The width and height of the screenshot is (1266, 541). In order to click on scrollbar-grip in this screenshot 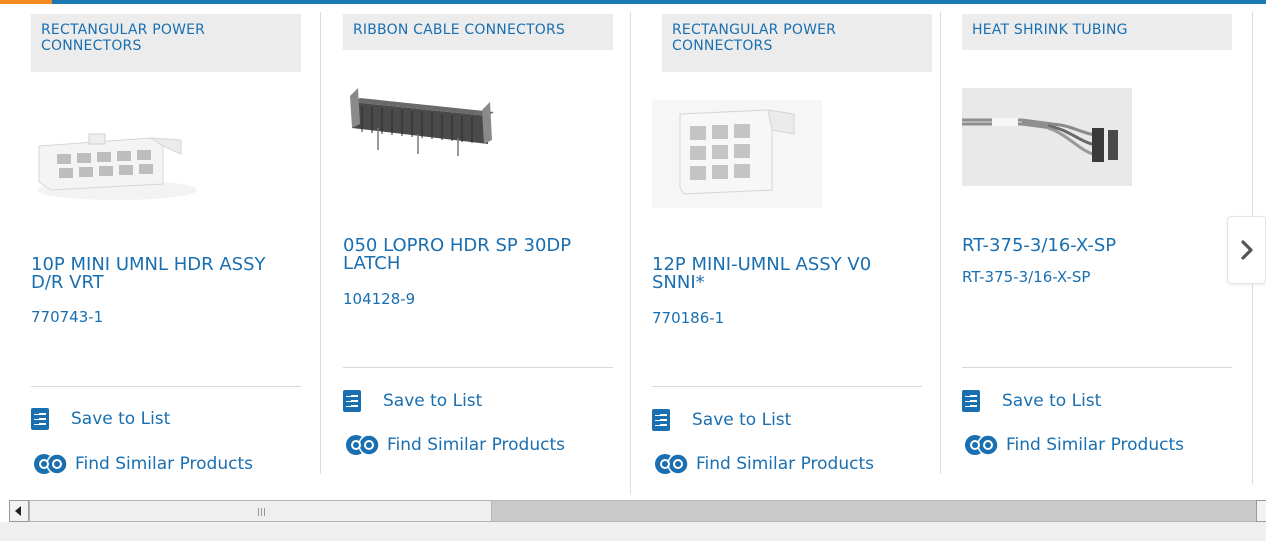, I will do `click(261, 512)`.